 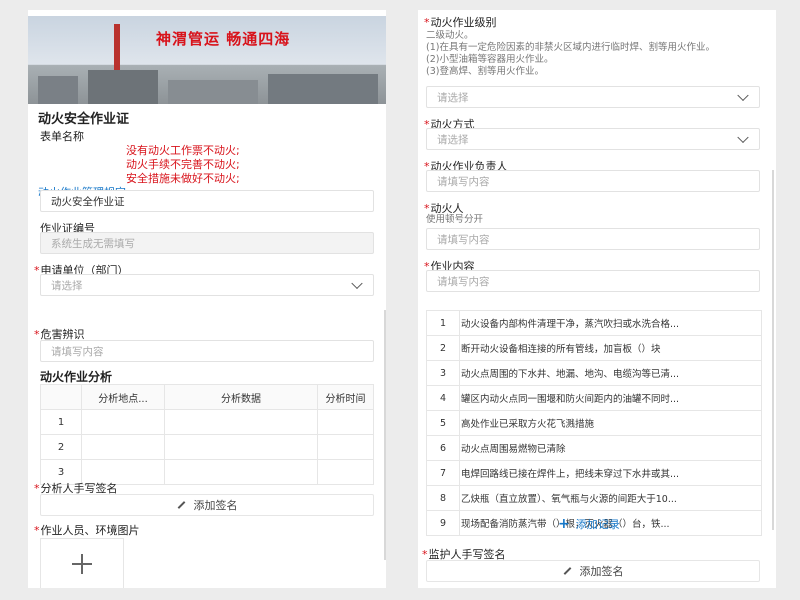 I want to click on row-number: 7, so click(x=443, y=473).